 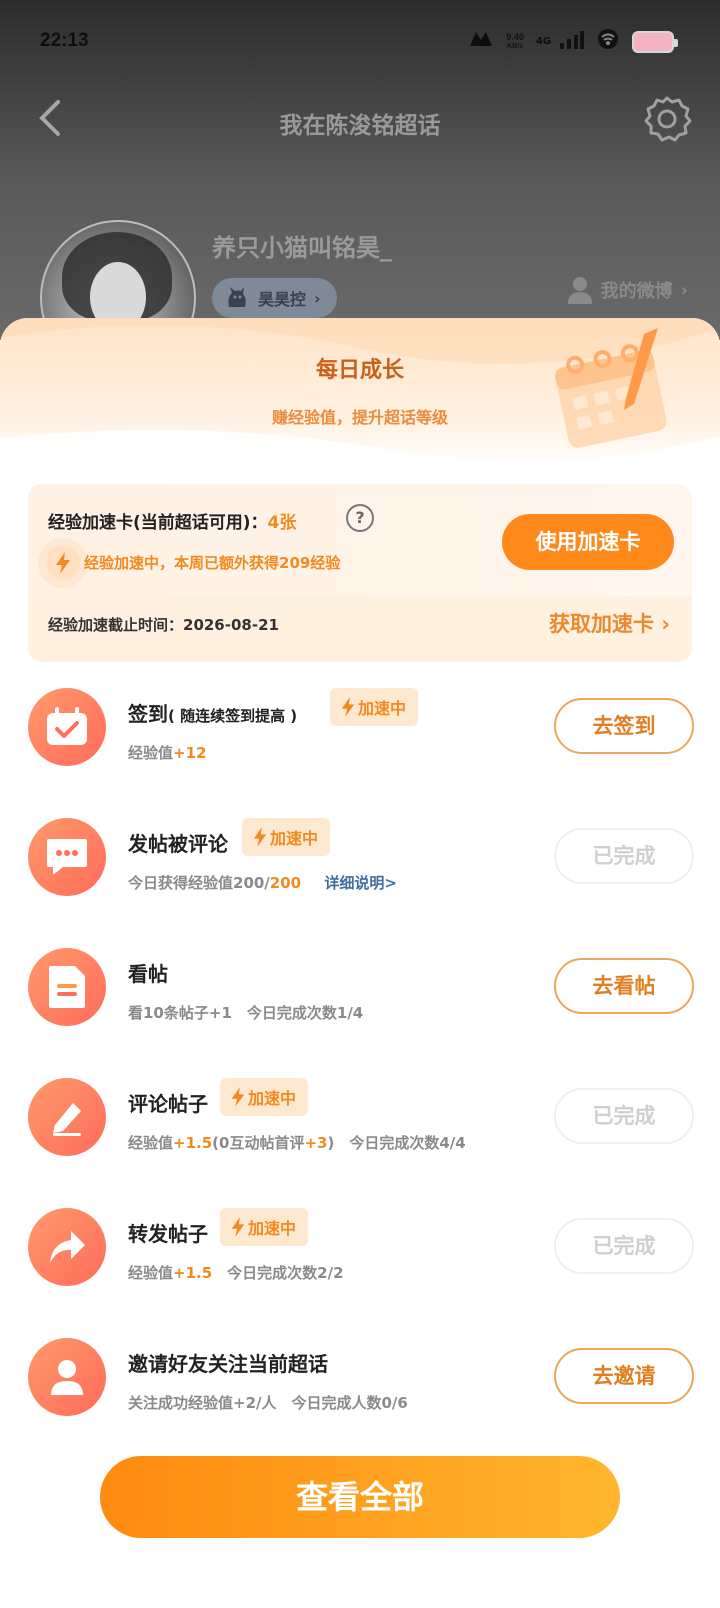 What do you see at coordinates (602, 624) in the screenshot?
I see `get-boost-card-label: 获取加速卡` at bounding box center [602, 624].